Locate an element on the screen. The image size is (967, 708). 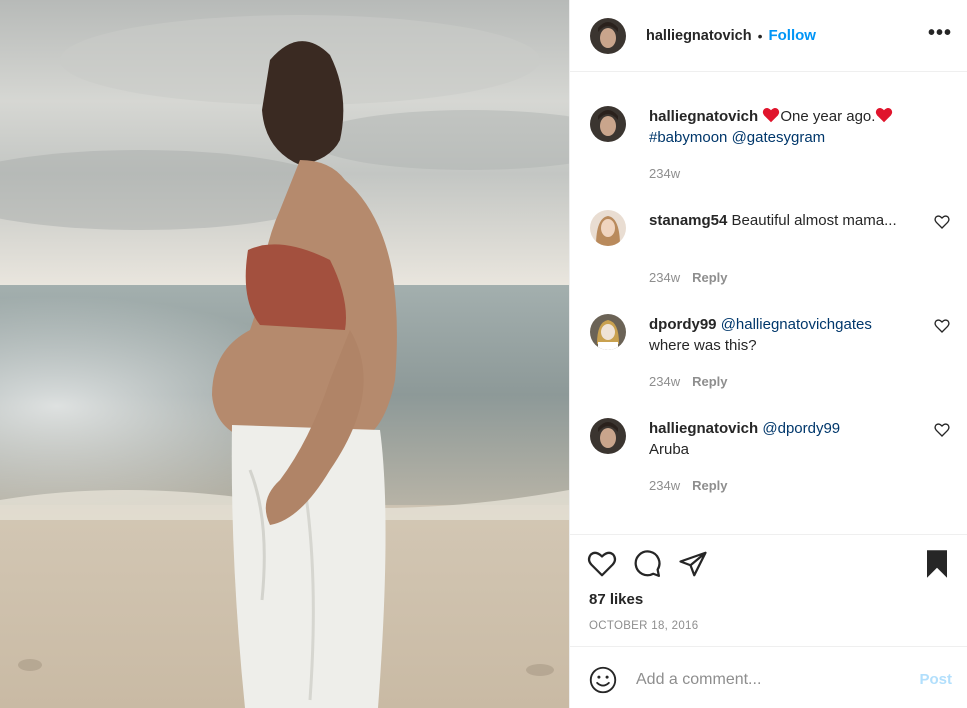
post-actions: 87 likes OCTOBER 18, 2016 is located at coordinates (768, 590).